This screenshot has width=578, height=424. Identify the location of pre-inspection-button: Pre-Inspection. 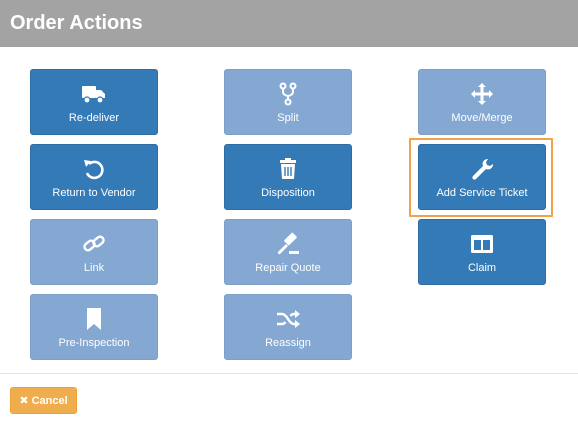
(94, 327).